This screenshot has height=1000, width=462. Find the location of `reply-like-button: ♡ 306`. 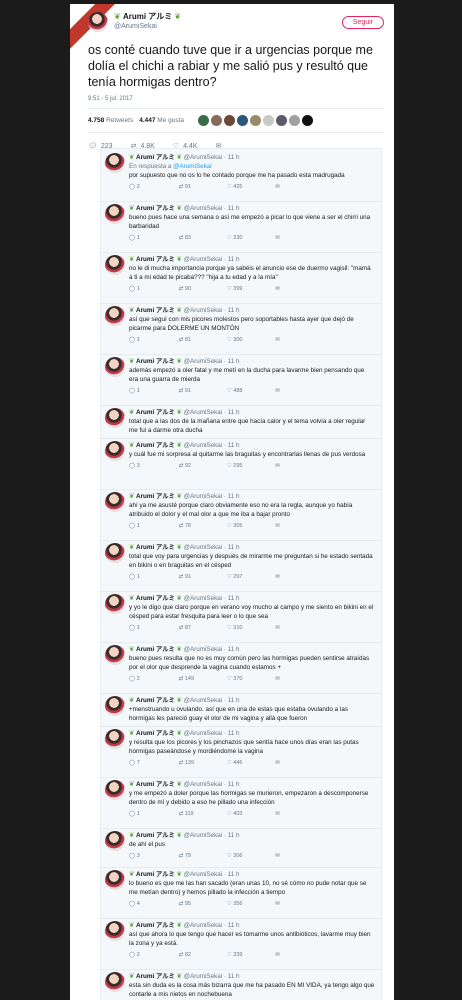

reply-like-button: ♡ 306 is located at coordinates (239, 856).